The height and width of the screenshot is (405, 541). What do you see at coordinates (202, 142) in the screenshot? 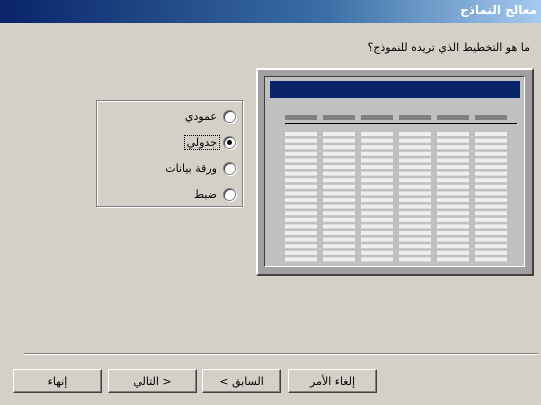
I see `option-tabular-label: جدولي` at bounding box center [202, 142].